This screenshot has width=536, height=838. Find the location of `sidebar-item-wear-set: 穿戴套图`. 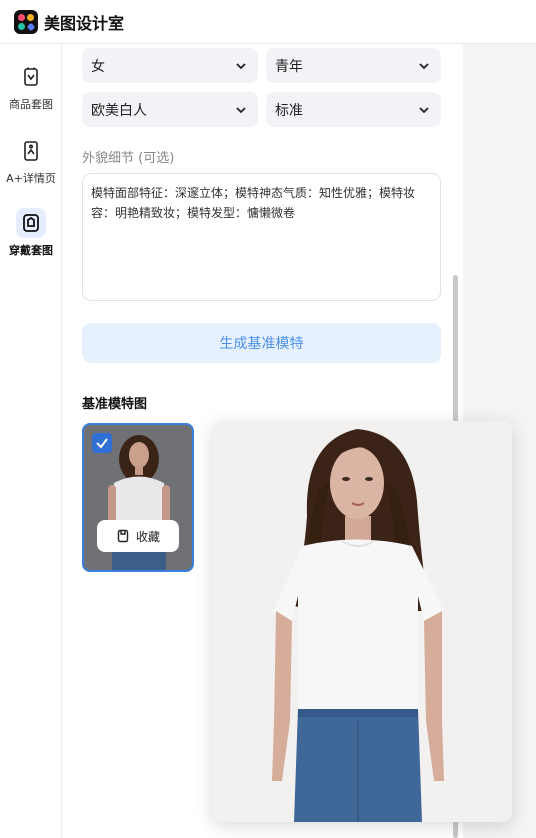

sidebar-item-wear-set: 穿戴套图 is located at coordinates (31, 233).